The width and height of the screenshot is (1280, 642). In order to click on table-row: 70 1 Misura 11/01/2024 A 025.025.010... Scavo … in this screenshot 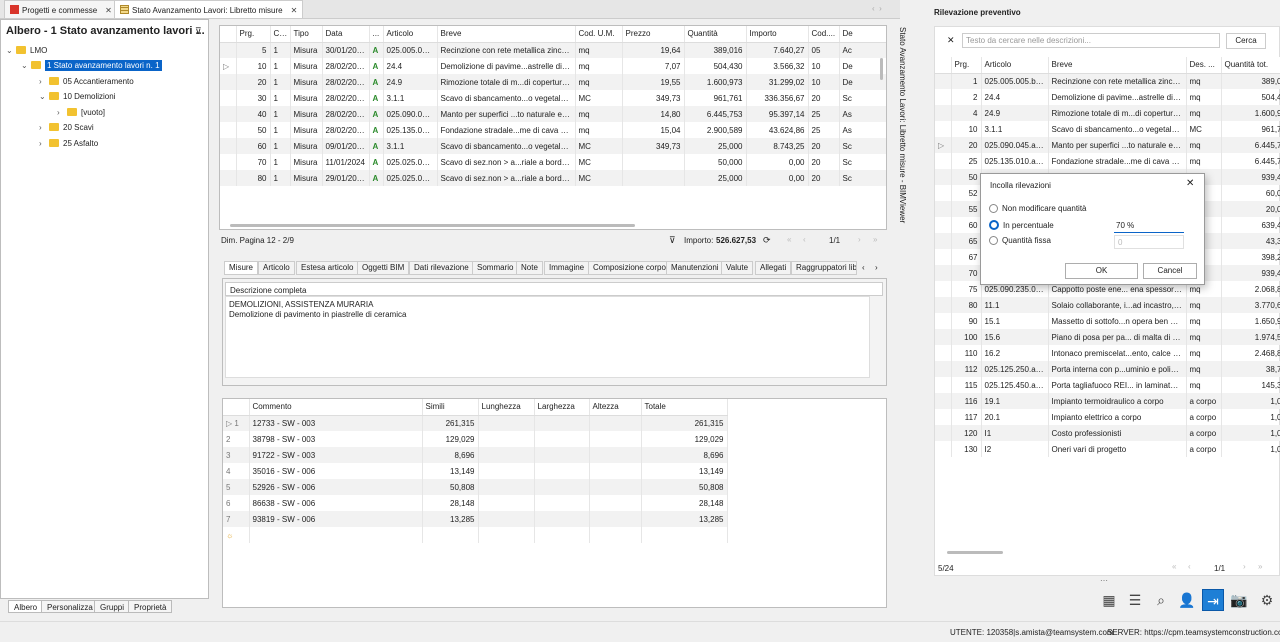, I will do `click(553, 162)`.